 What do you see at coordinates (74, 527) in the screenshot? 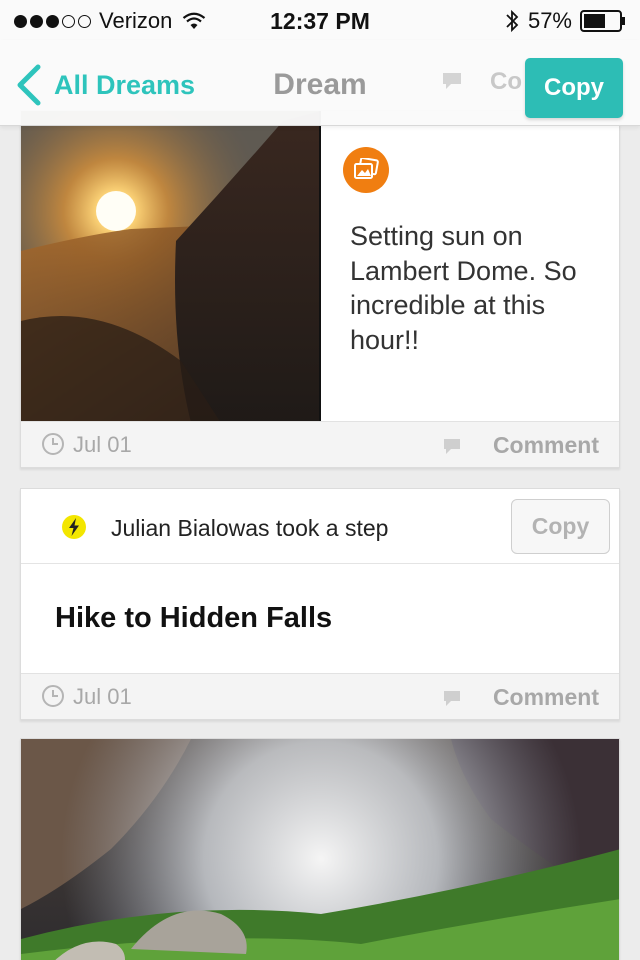
I see `lightning-bolt-icon` at bounding box center [74, 527].